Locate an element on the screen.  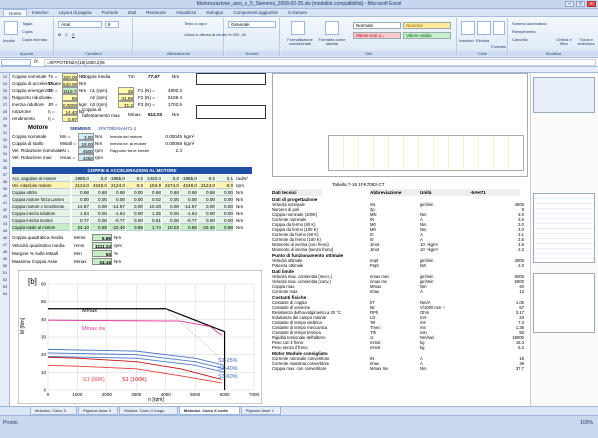
underline-button: S is located at coordinates (73, 34).